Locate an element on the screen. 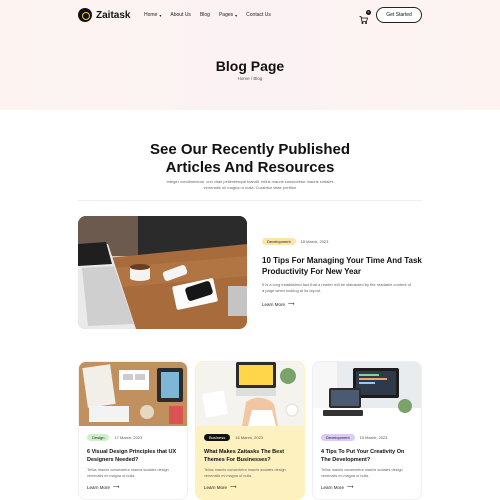 This screenshot has width=500, height=500. post-date: 17 March, 2023 is located at coordinates (128, 437).